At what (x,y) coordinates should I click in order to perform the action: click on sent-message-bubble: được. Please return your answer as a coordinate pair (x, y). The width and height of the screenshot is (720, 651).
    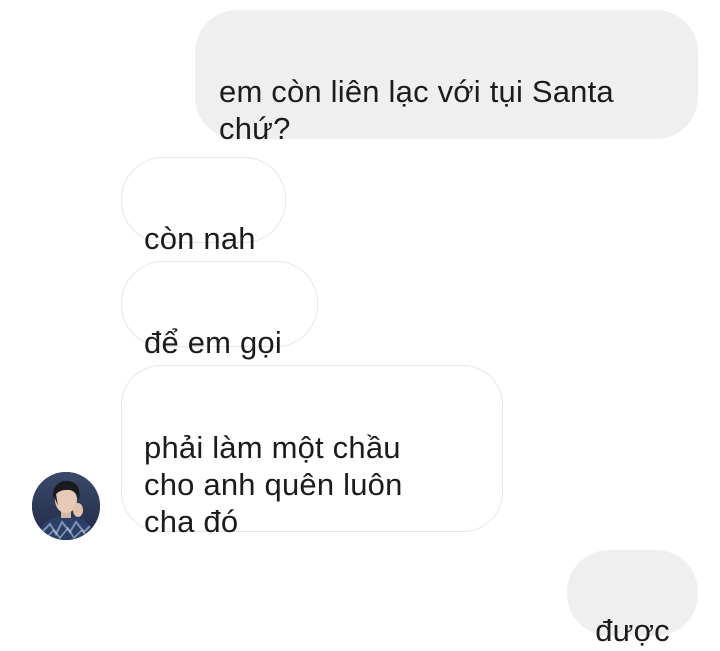
    Looking at the image, I should click on (632, 599).